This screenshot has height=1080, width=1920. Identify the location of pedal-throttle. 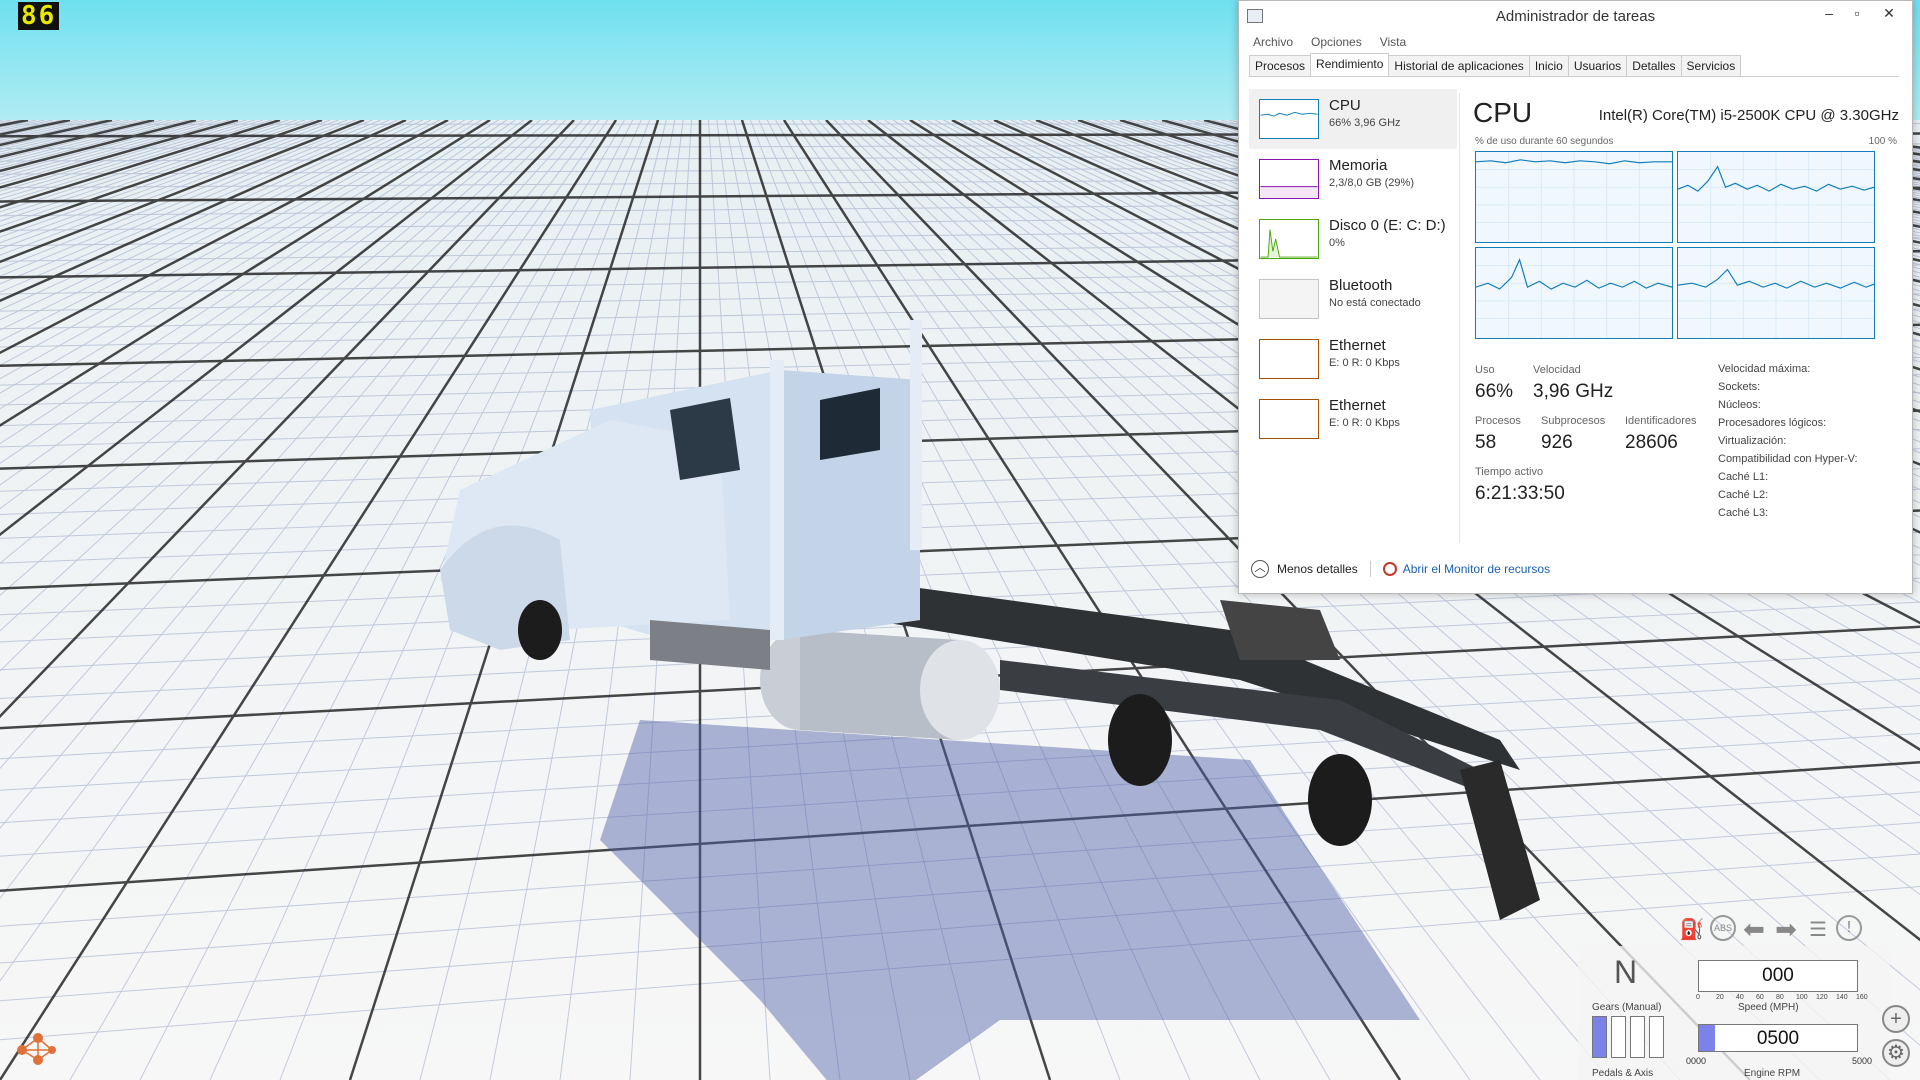
(1599, 1037).